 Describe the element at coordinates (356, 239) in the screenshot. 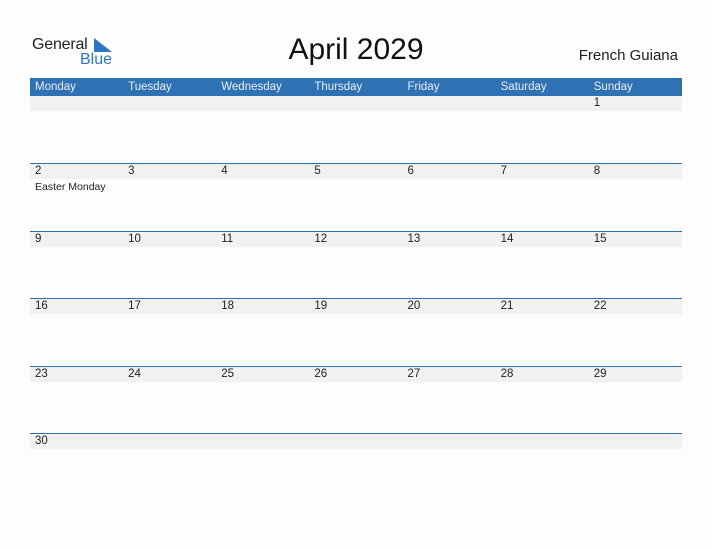

I see `day-number-strip: 9 10 11 12 13 14 15` at that location.